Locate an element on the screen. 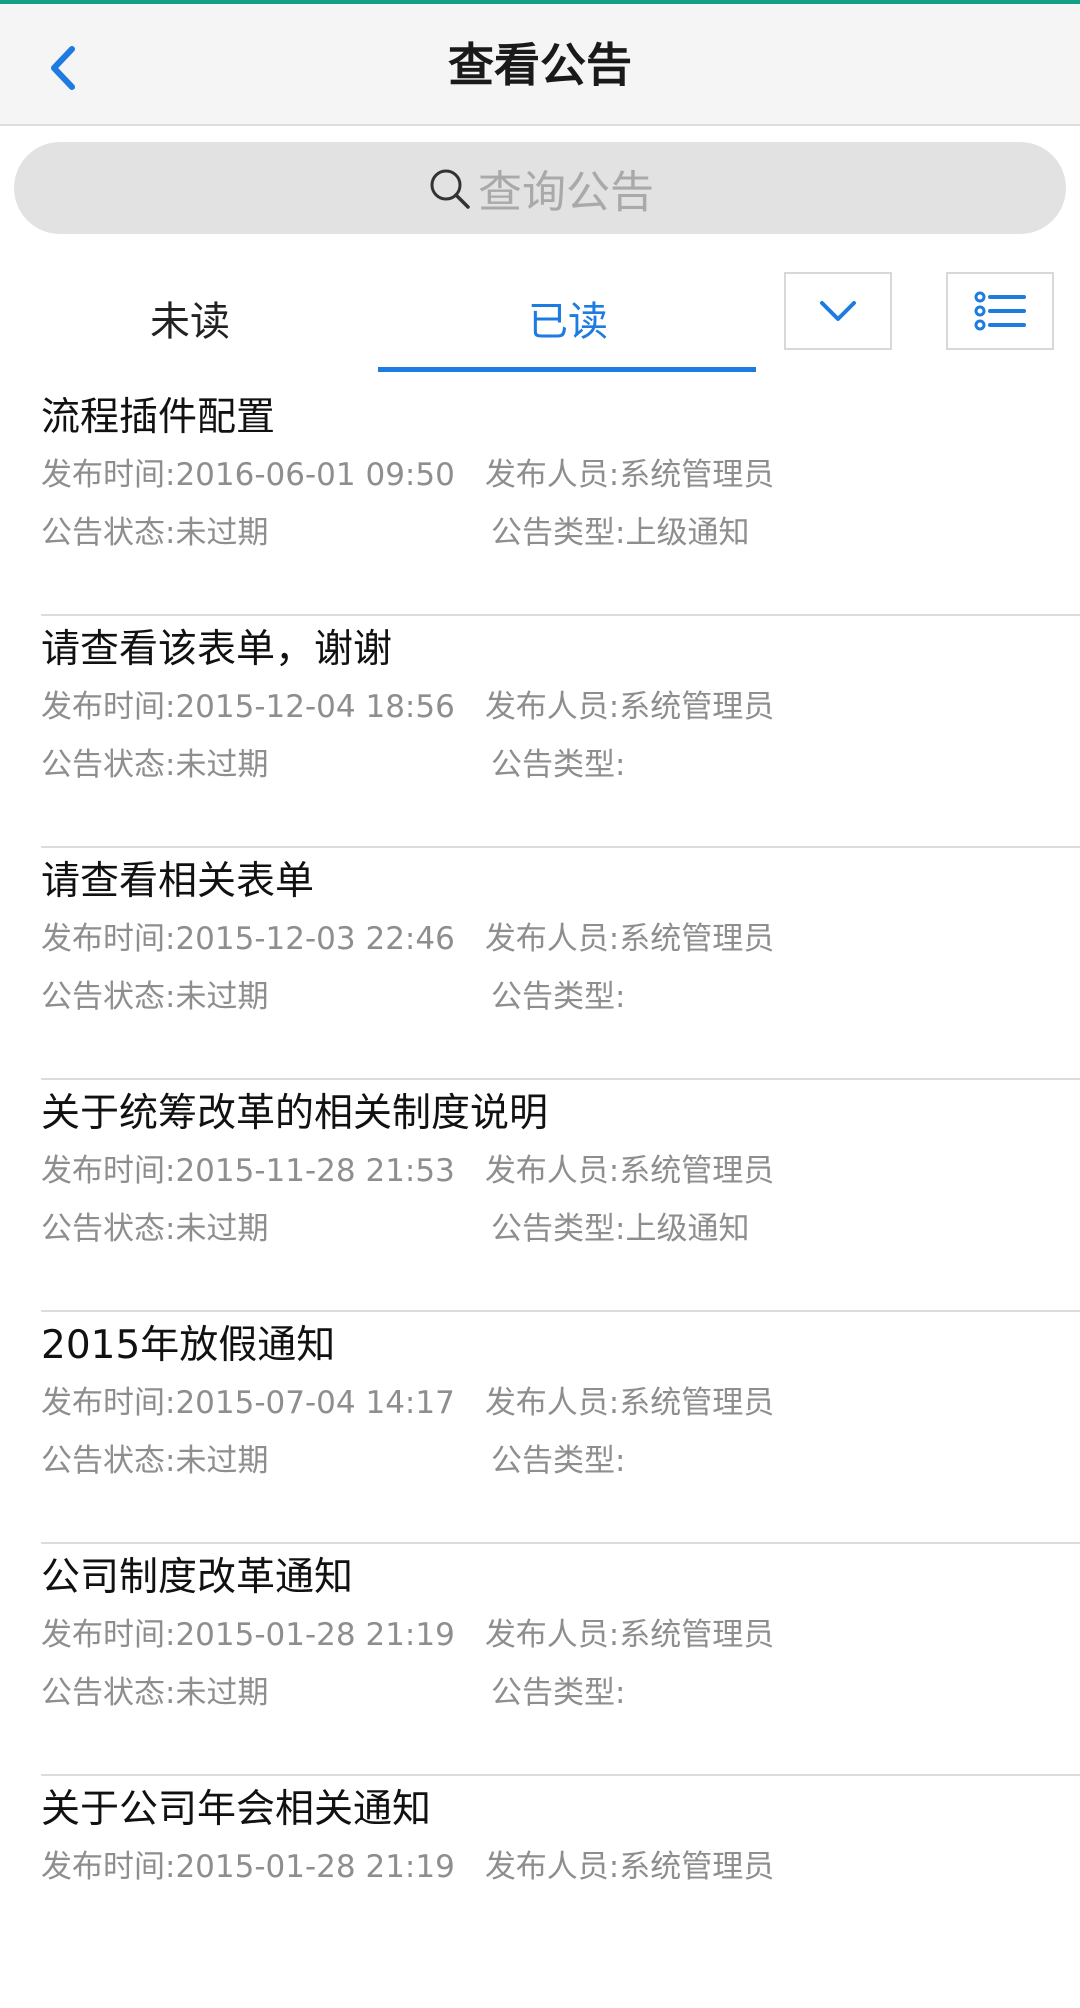 The width and height of the screenshot is (1080, 2008). announcement-time-publisher: 发布时间:2015-12-03 22:46 发布人员:系统管理员 is located at coordinates (407, 939).